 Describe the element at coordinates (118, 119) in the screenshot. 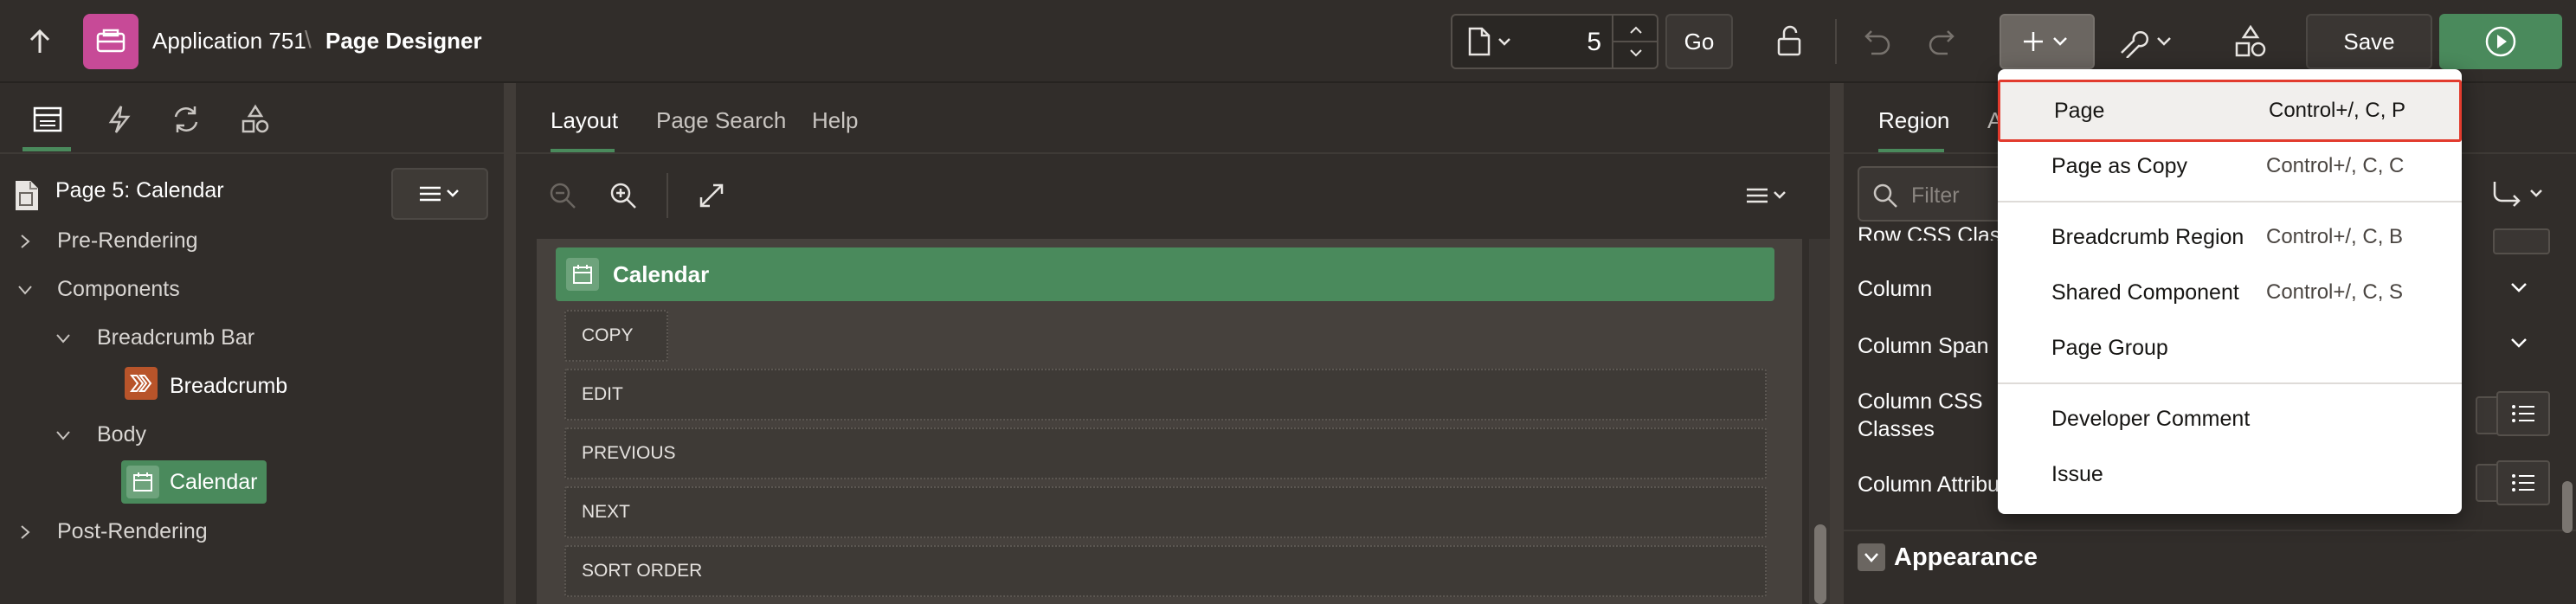

I see `dynamic-actions-tab-icon` at that location.